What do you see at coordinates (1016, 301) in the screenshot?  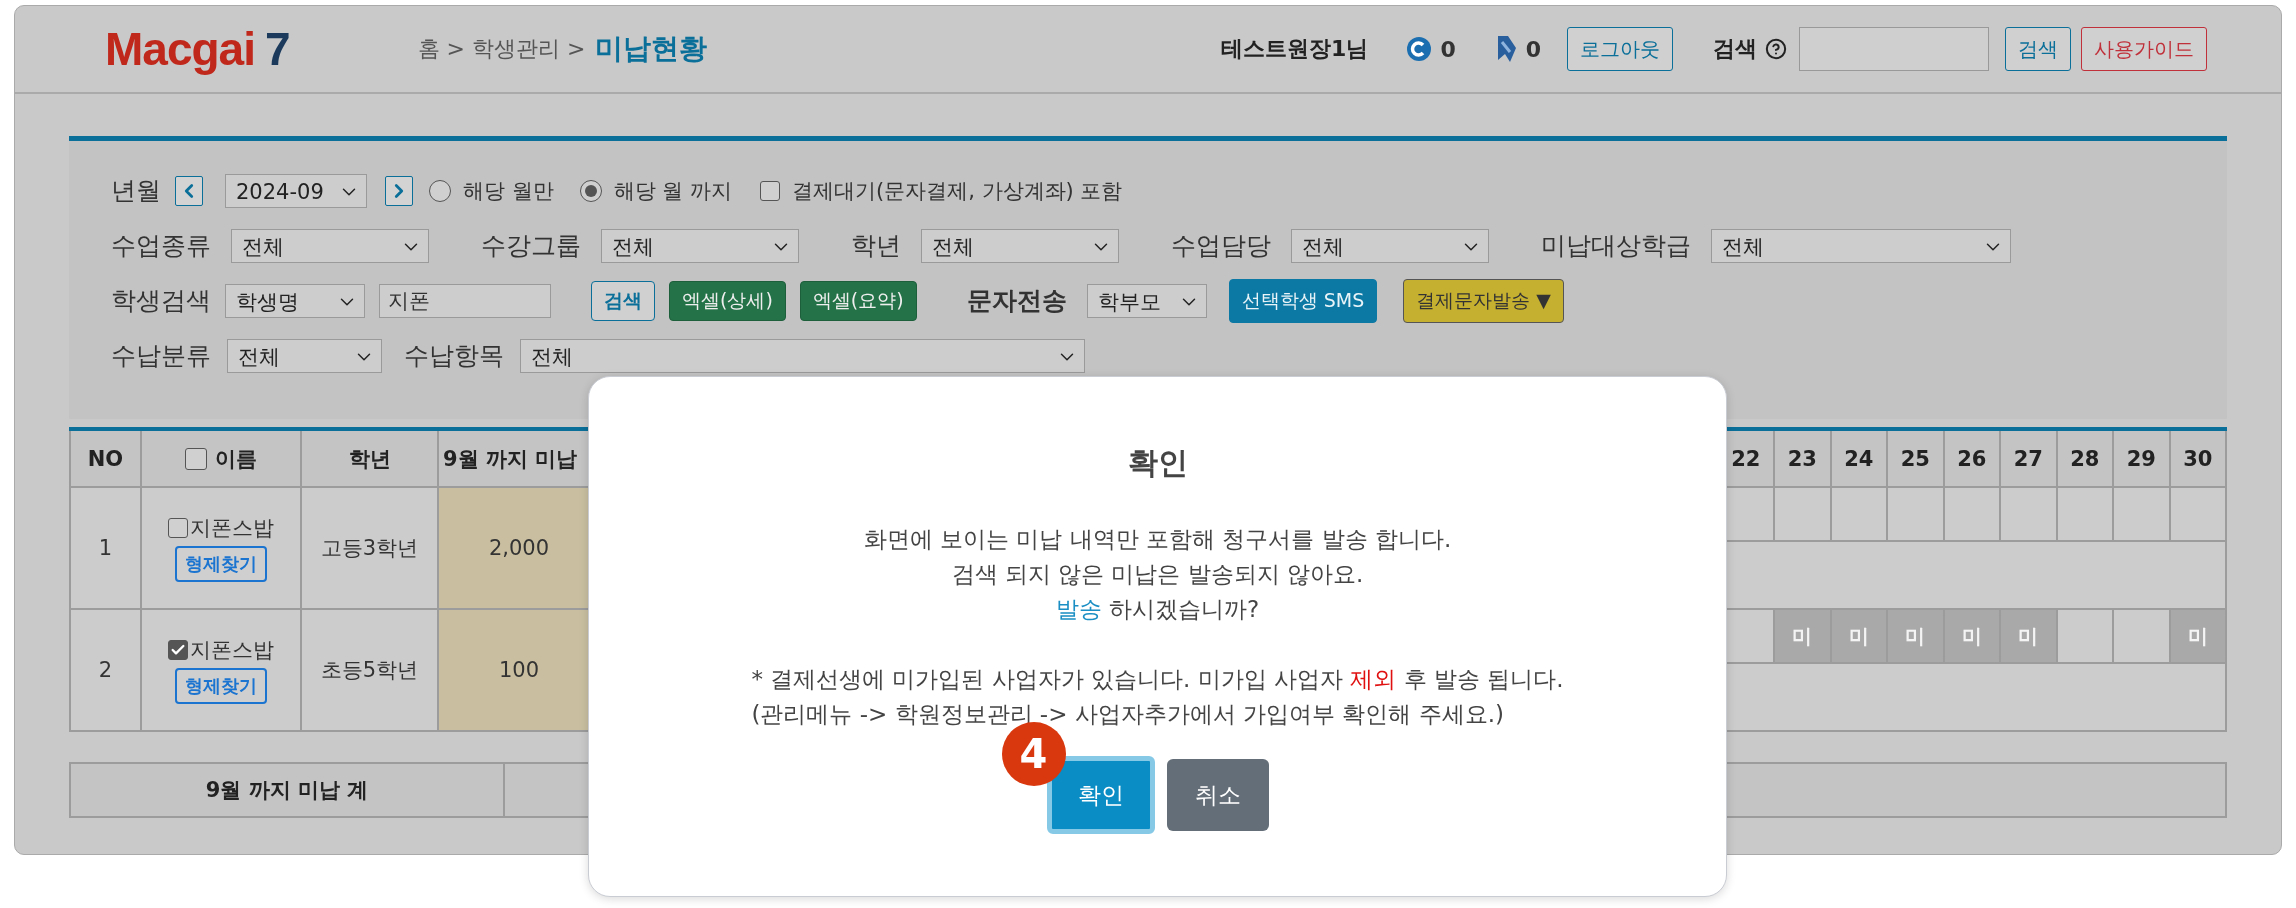 I see `sms-label: 문자전송` at bounding box center [1016, 301].